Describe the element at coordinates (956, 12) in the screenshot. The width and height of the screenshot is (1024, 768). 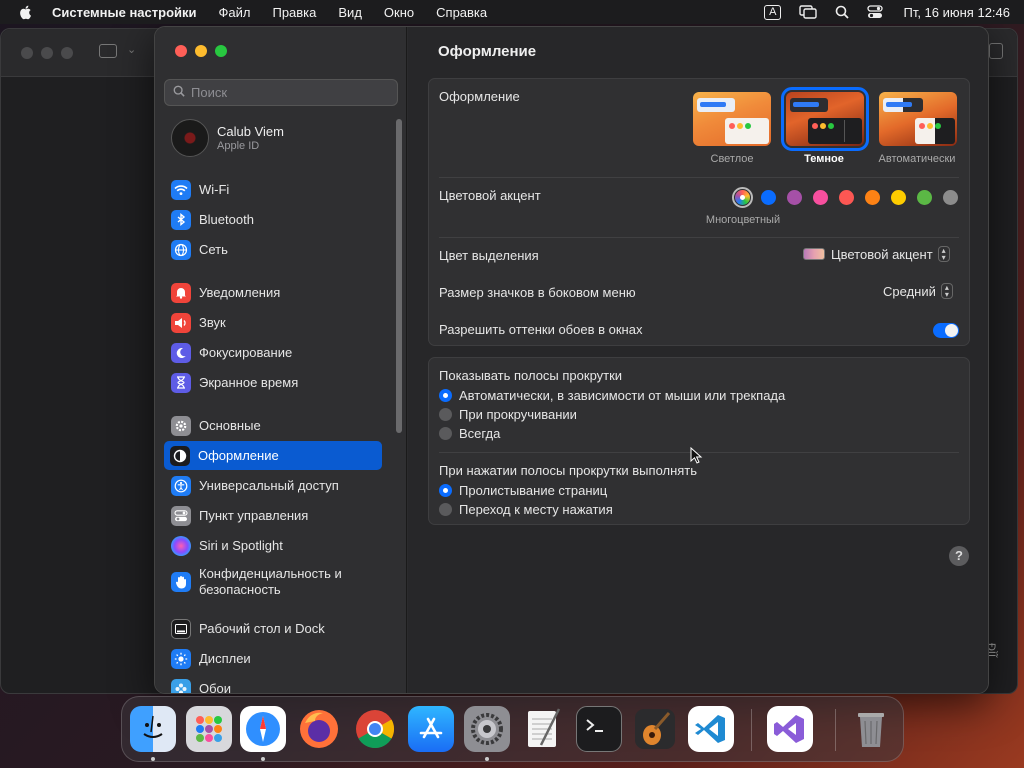
I see `menu-clock: Пт, 16 июня 12:46` at that location.